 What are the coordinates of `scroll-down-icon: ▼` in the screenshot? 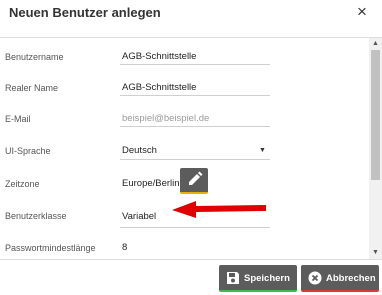 It's located at (375, 253).